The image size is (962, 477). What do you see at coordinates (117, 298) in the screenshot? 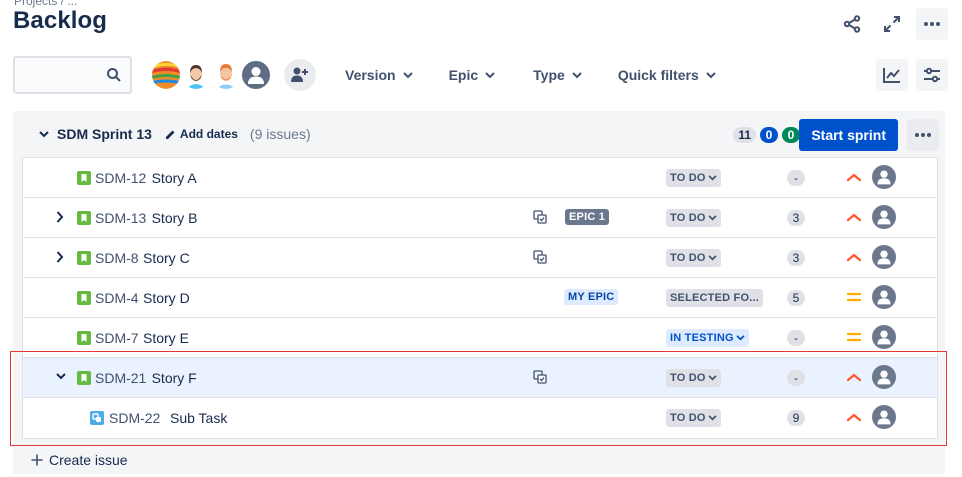
I see `issue-key: SDM-4` at bounding box center [117, 298].